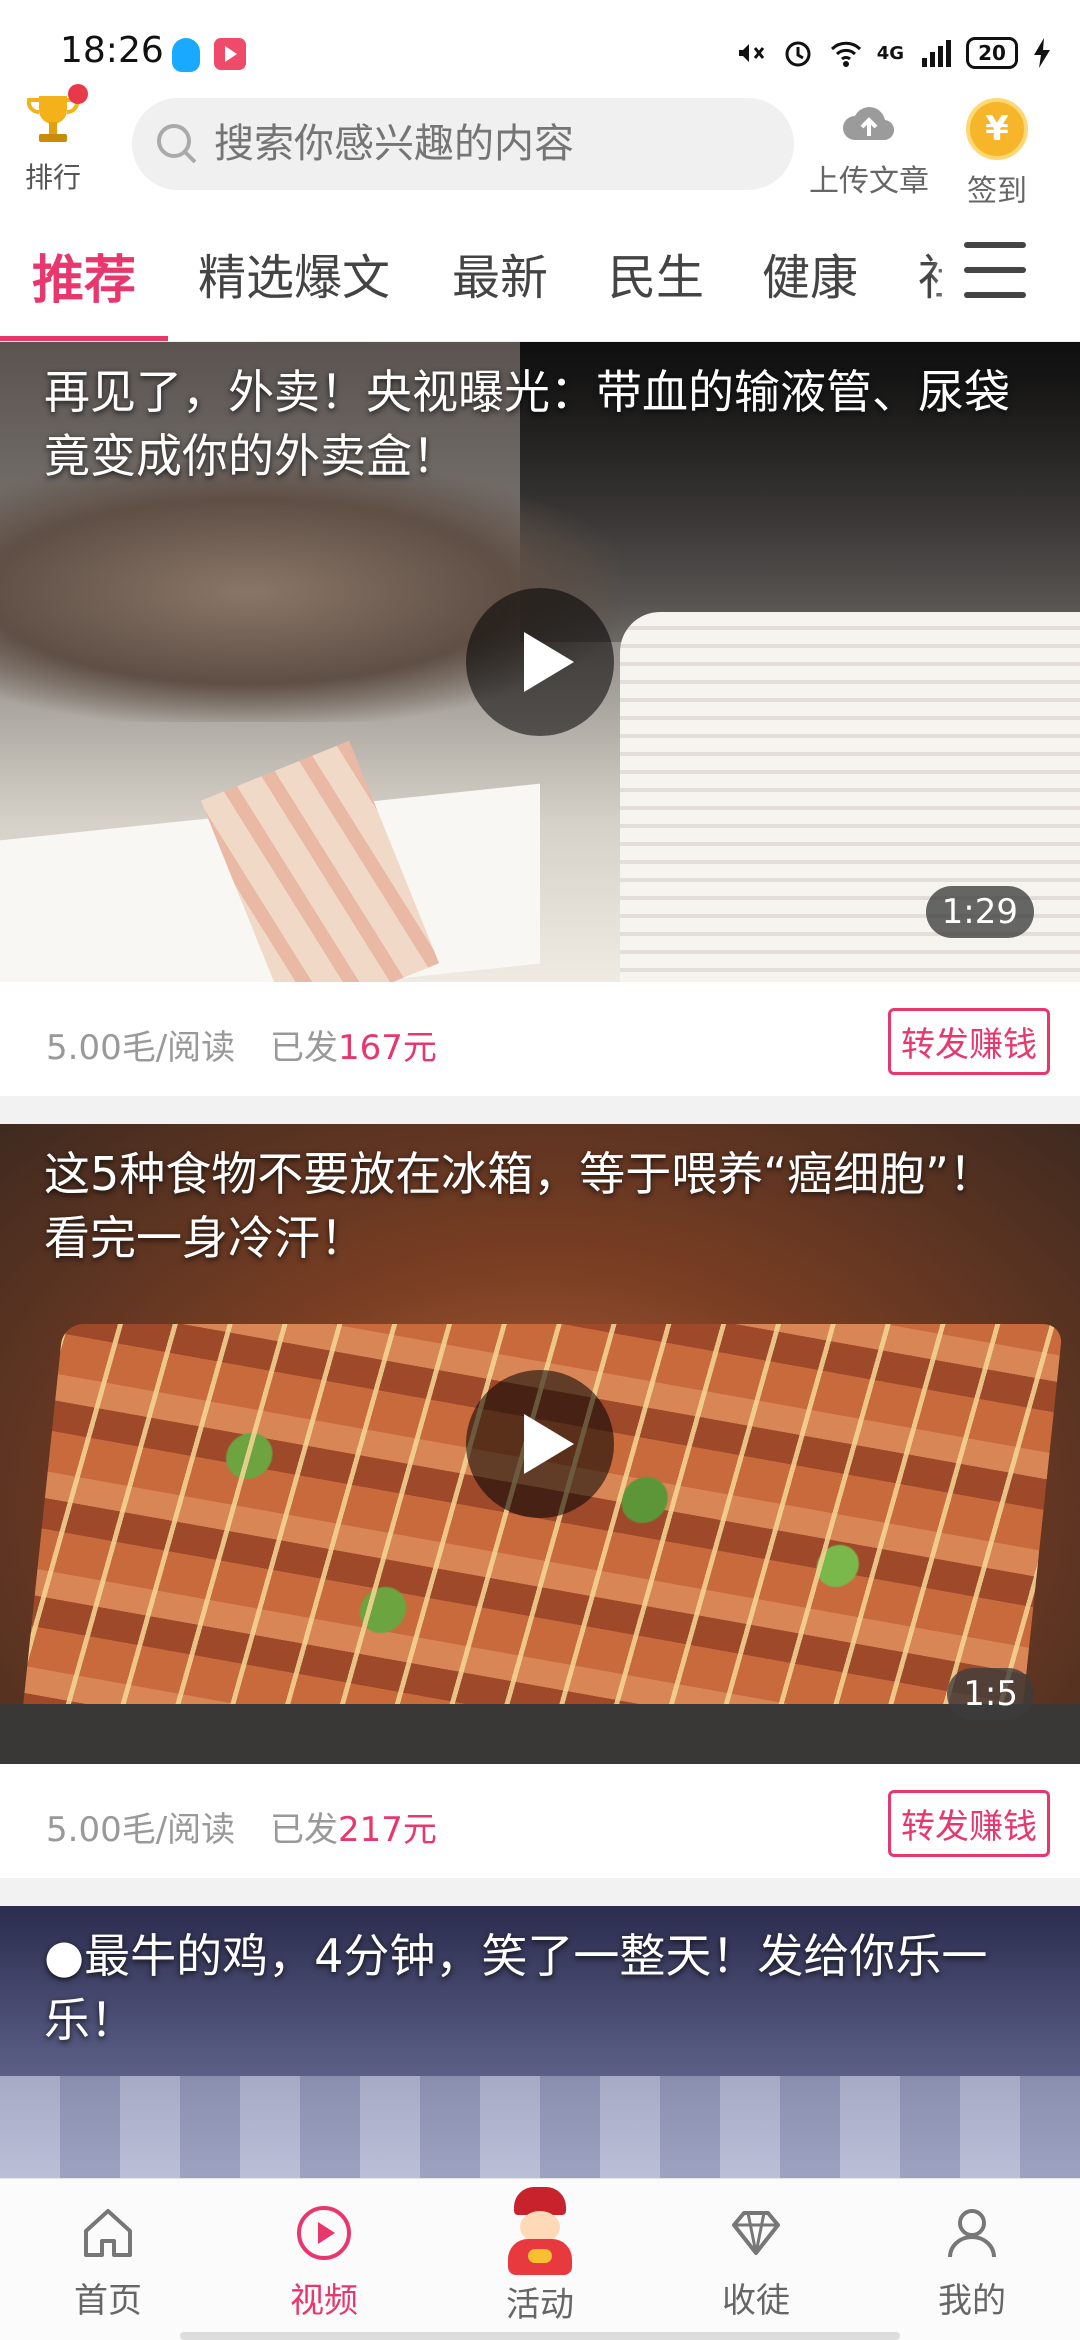 The width and height of the screenshot is (1080, 2340). I want to click on video-thumbnail: ●最牛的鸡，4分钟，笑了一整天！发给你乐一乐！, so click(540, 2042).